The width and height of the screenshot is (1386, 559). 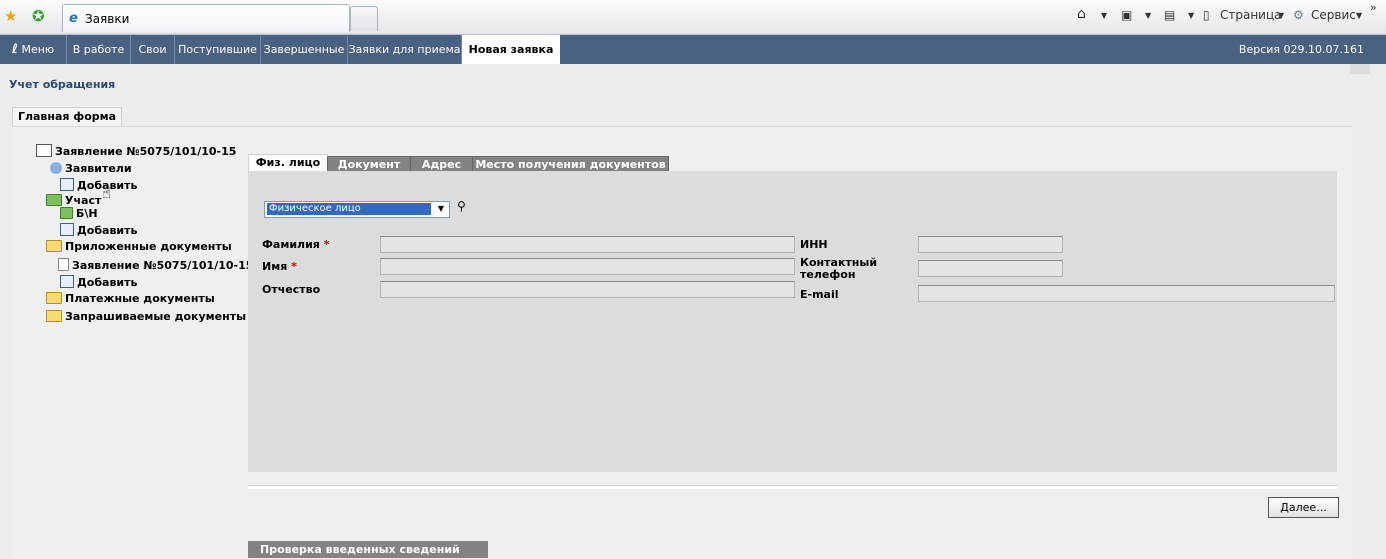 I want to click on last-name-label: Фамилия *, so click(x=296, y=244).